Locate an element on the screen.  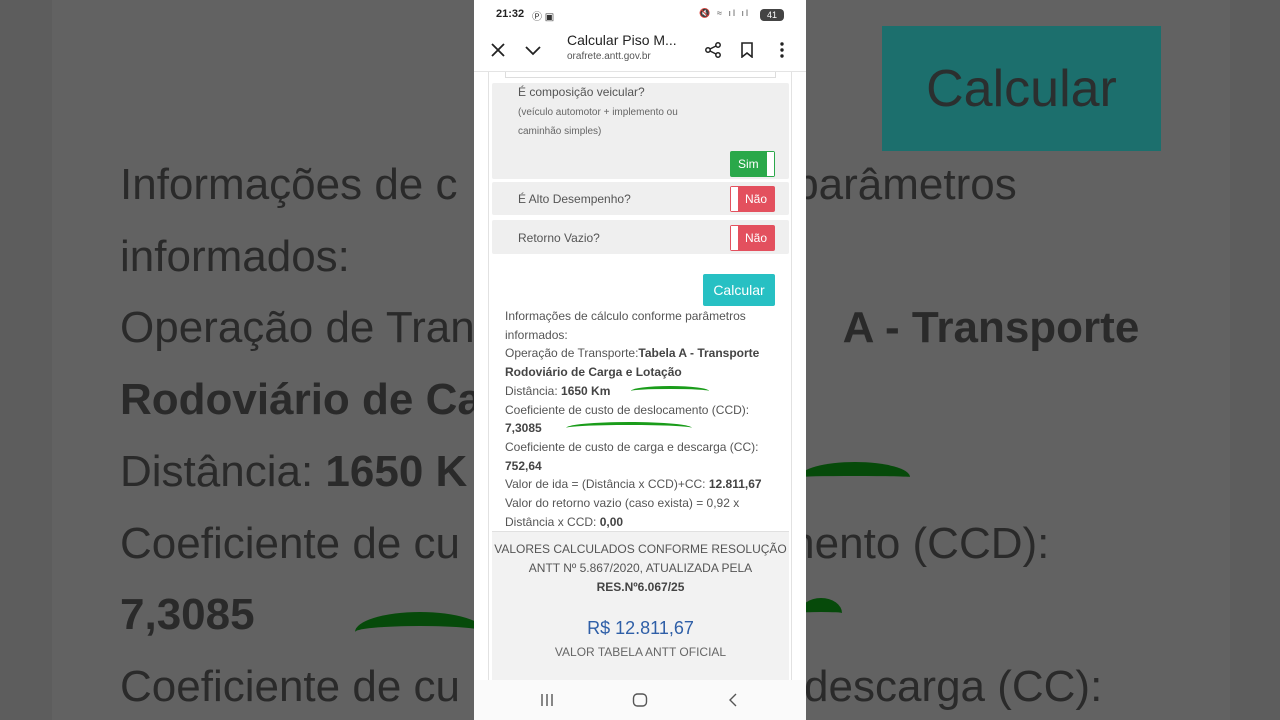
result-caption: VALOR TABELA ANTT OFICIAL is located at coordinates (640, 652).